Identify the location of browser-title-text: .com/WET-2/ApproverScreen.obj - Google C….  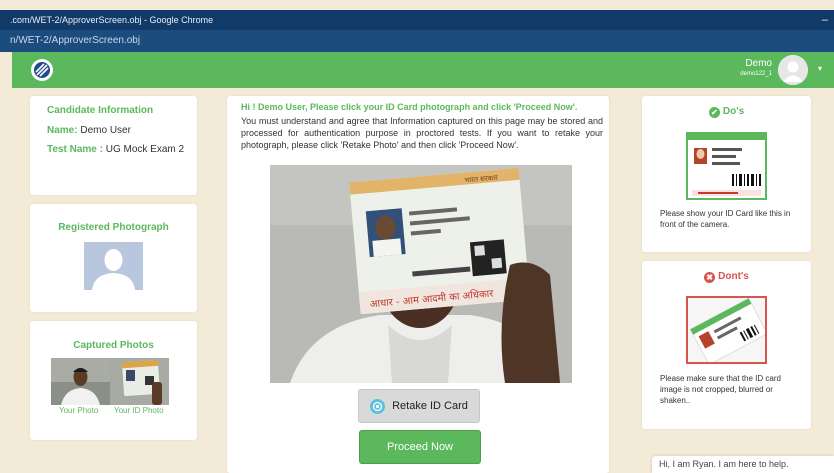
(112, 20).